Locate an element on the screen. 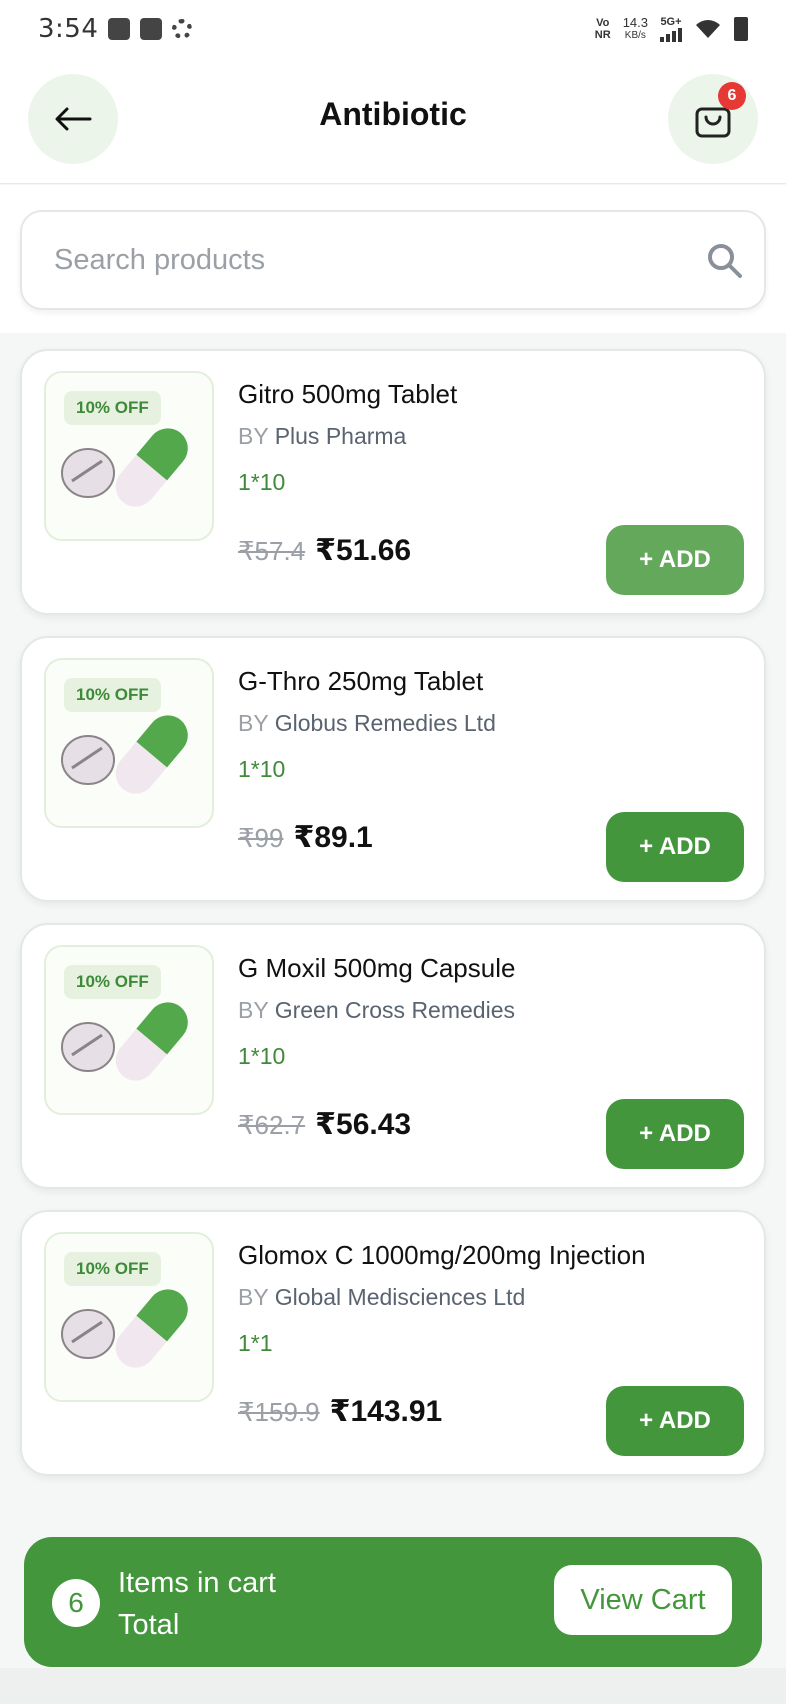 The width and height of the screenshot is (786, 1704). selling-price: ₹51.66 is located at coordinates (363, 550).